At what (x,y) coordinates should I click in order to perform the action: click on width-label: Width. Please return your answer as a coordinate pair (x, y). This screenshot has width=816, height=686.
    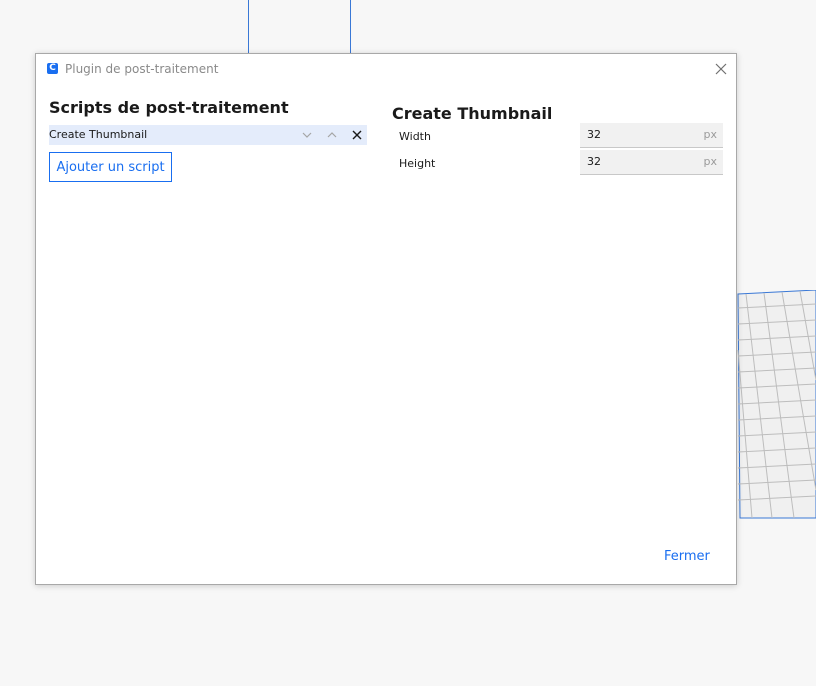
    Looking at the image, I should click on (415, 136).